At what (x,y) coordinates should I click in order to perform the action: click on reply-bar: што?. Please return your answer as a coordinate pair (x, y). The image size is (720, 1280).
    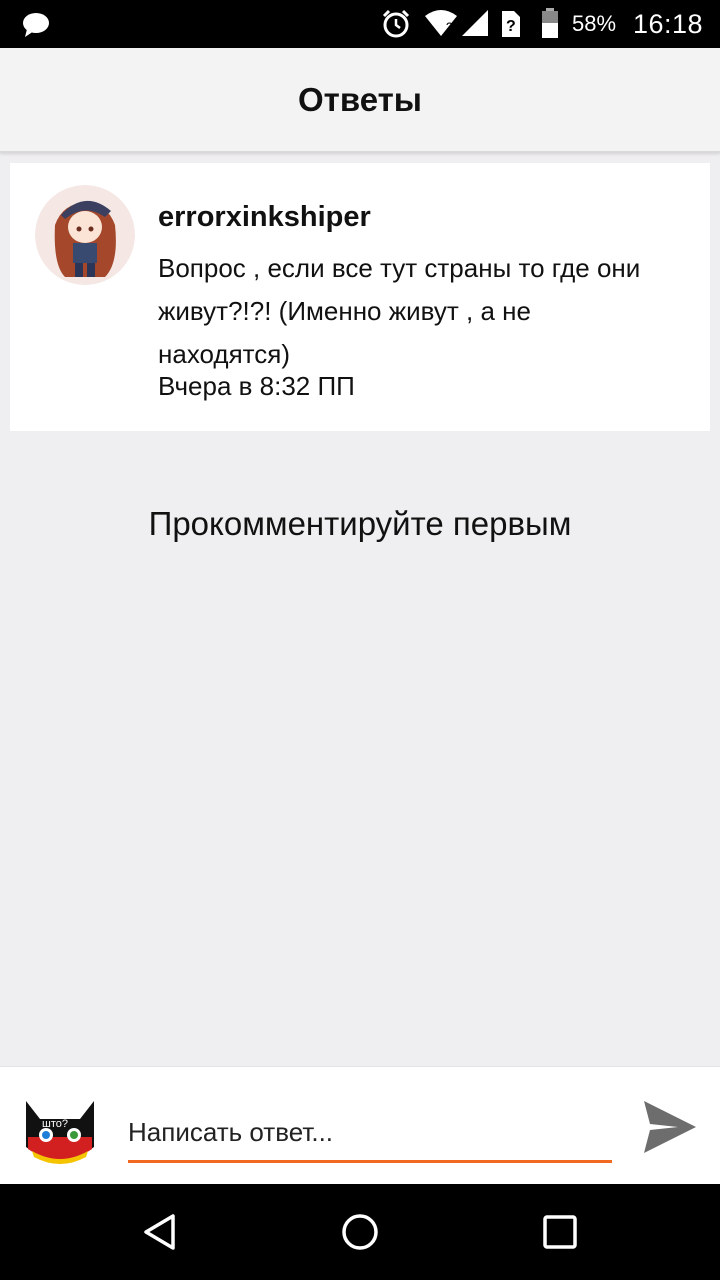
    Looking at the image, I should click on (360, 1125).